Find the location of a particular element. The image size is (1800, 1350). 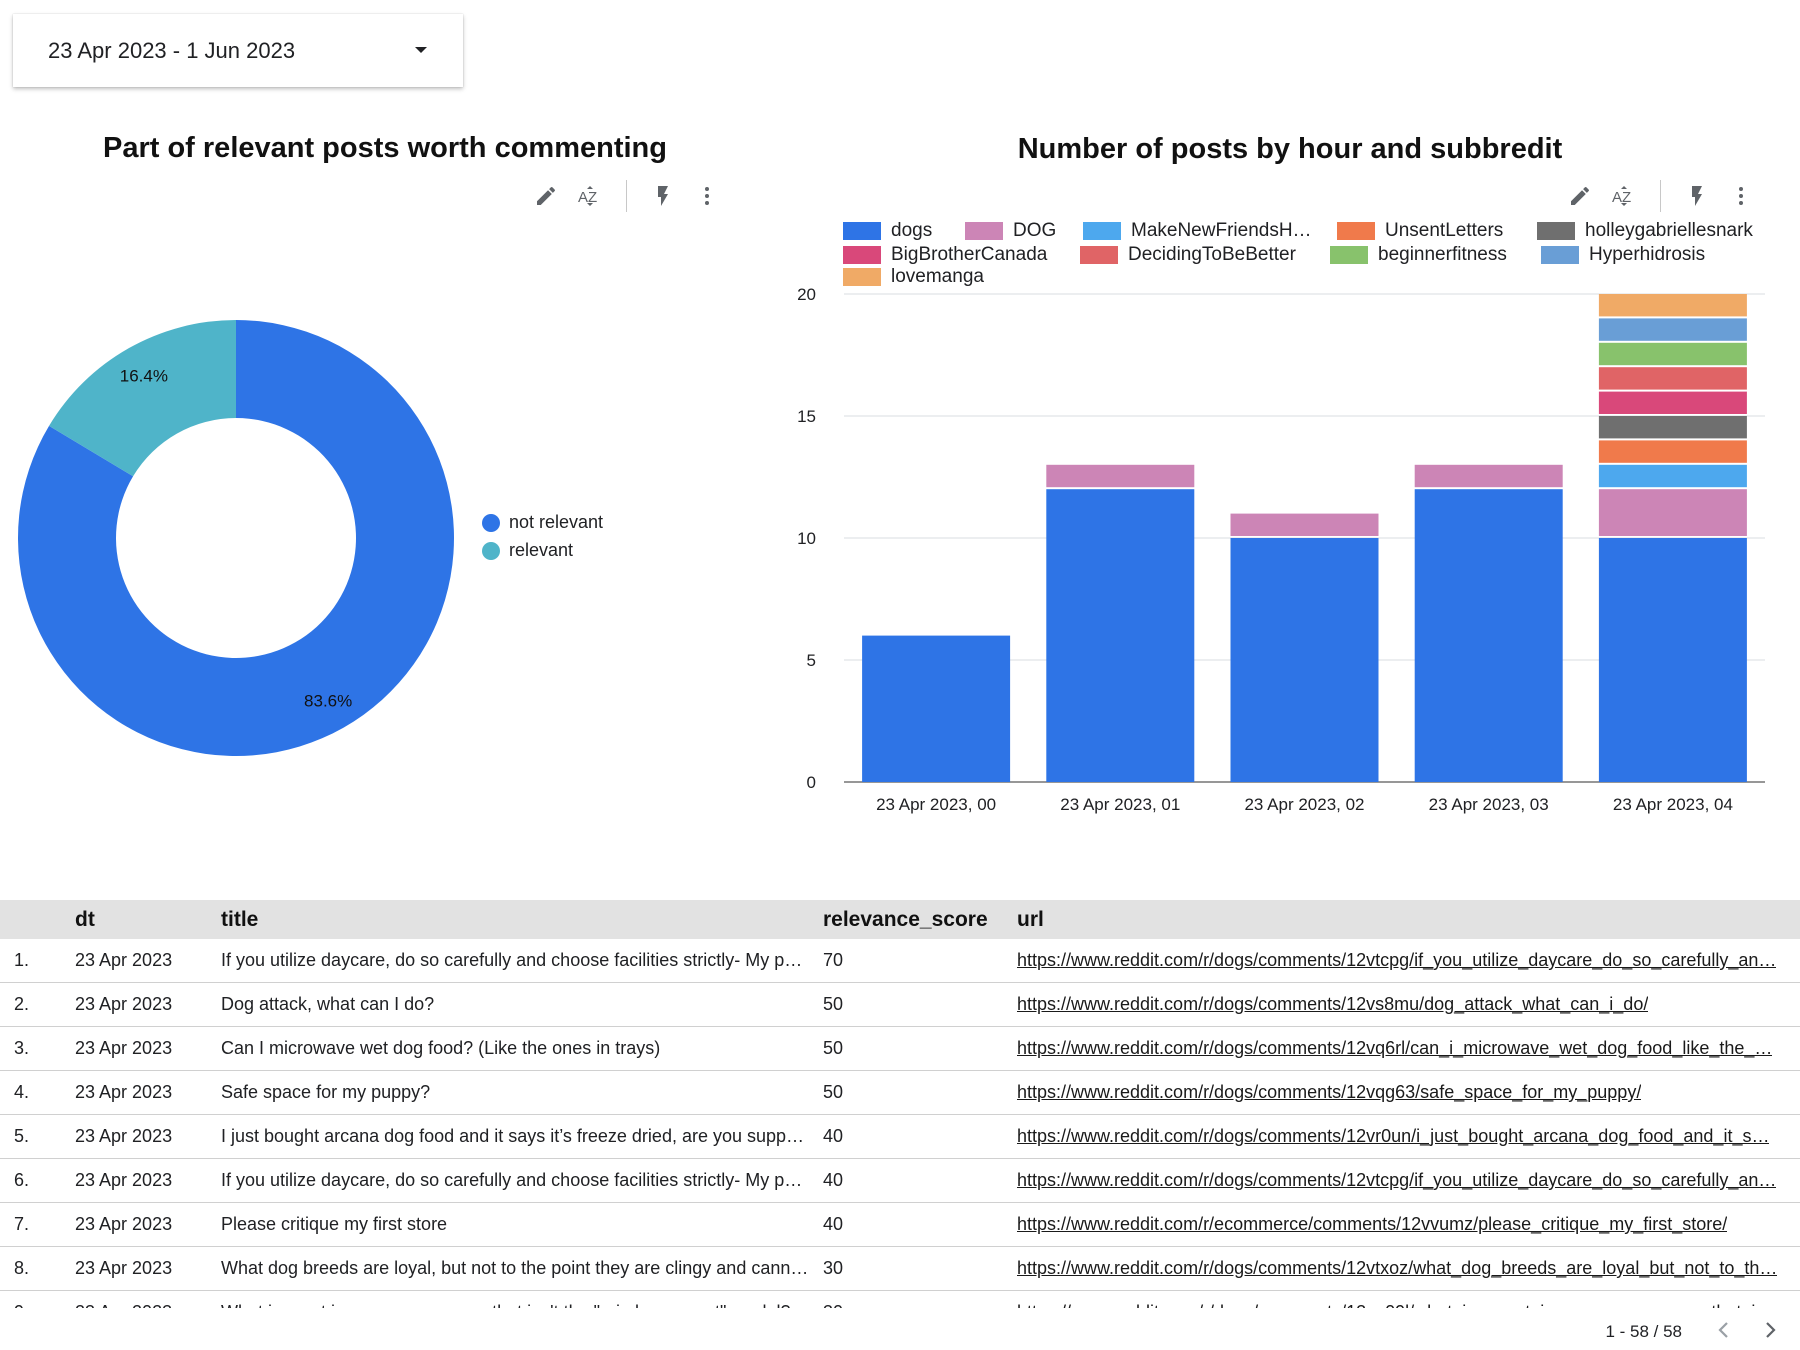

date-range-picker: 23 Apr 2023 - 1 Jun 2023 is located at coordinates (238, 50).